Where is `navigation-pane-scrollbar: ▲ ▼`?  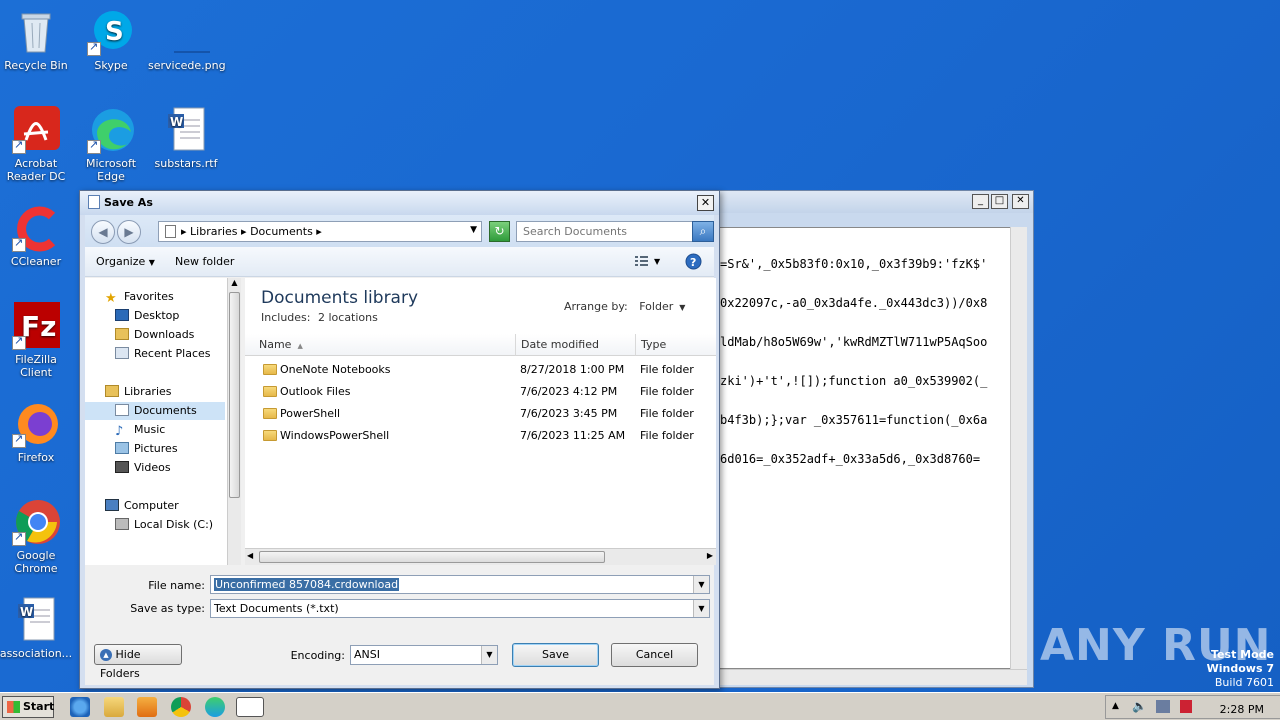 navigation-pane-scrollbar: ▲ ▼ is located at coordinates (234, 429).